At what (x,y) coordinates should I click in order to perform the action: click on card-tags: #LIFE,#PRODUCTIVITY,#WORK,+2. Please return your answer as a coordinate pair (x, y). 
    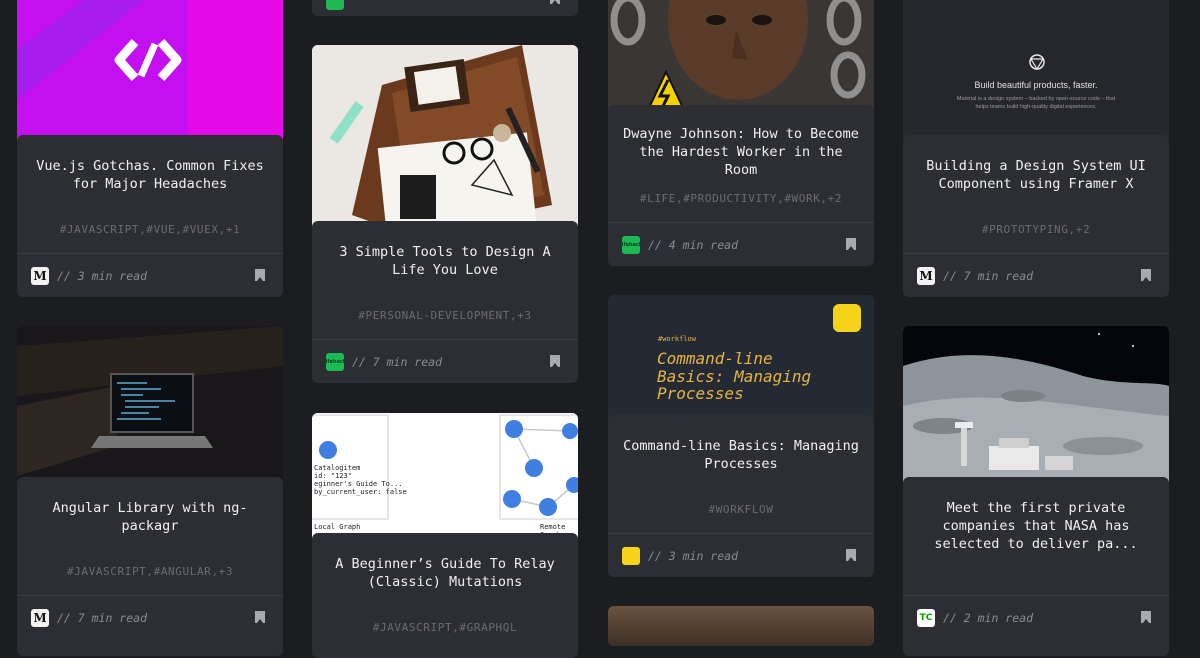
    Looking at the image, I should click on (741, 198).